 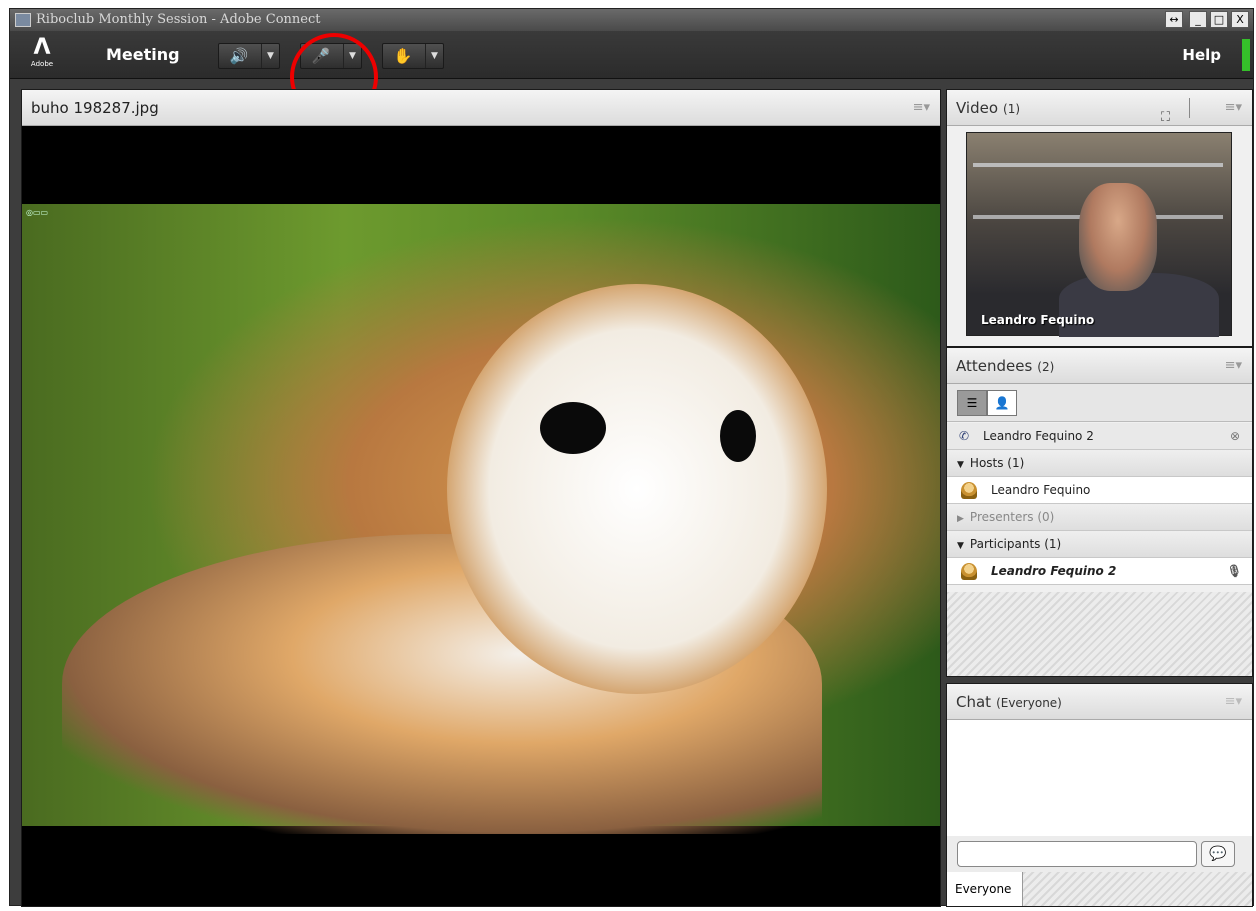 What do you see at coordinates (1002, 403) in the screenshot?
I see `status-view-icon: 👤` at bounding box center [1002, 403].